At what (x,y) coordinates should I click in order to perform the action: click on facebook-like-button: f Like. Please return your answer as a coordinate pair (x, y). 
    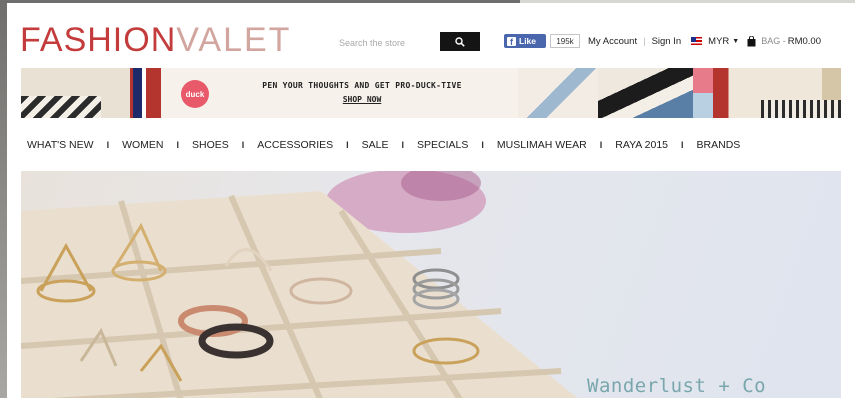
    Looking at the image, I should click on (525, 41).